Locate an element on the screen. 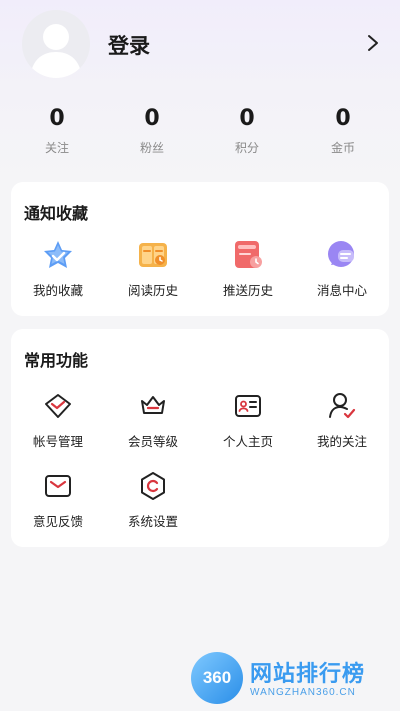  stat-points-label: 积分 is located at coordinates (246, 148).